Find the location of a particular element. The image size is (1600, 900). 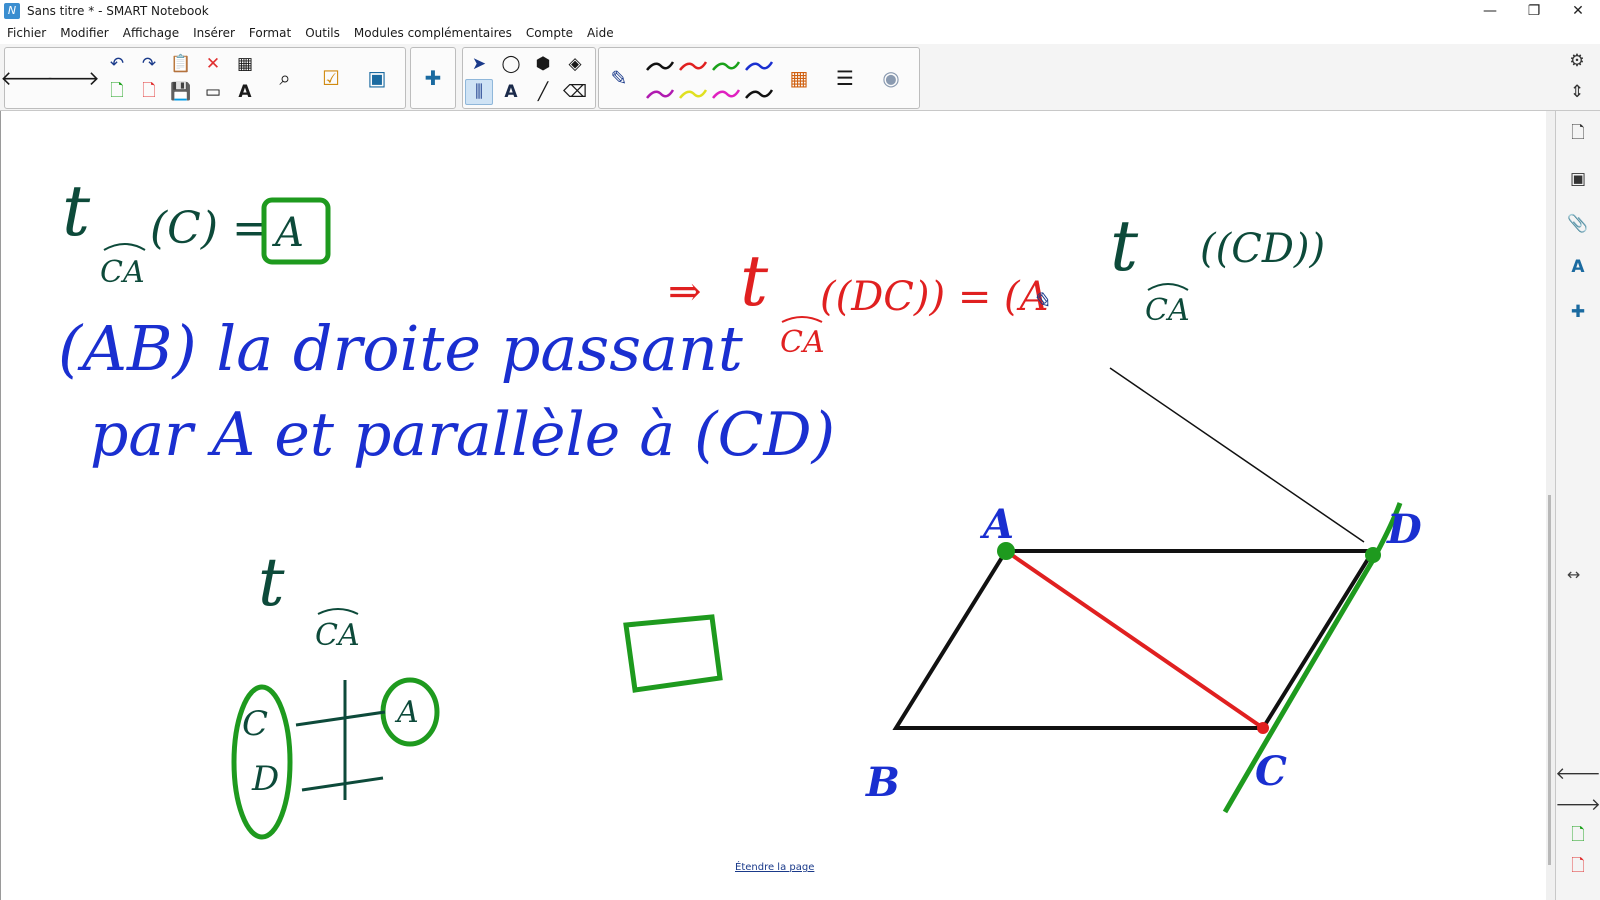

point-d-dot is located at coordinates (1373, 555).